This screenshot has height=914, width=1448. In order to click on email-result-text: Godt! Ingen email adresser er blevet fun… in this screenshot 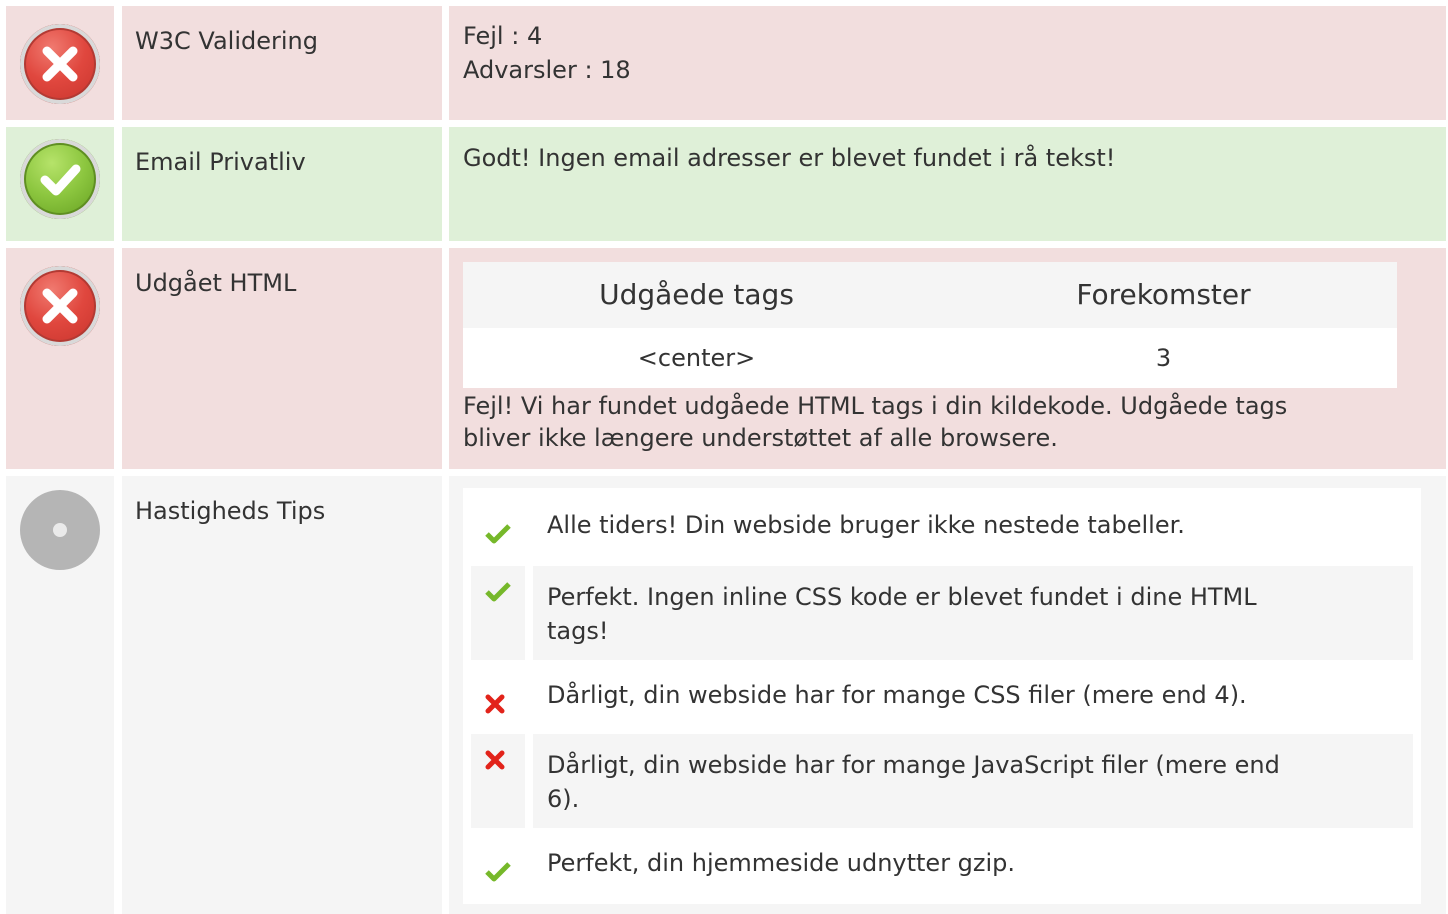, I will do `click(789, 158)`.